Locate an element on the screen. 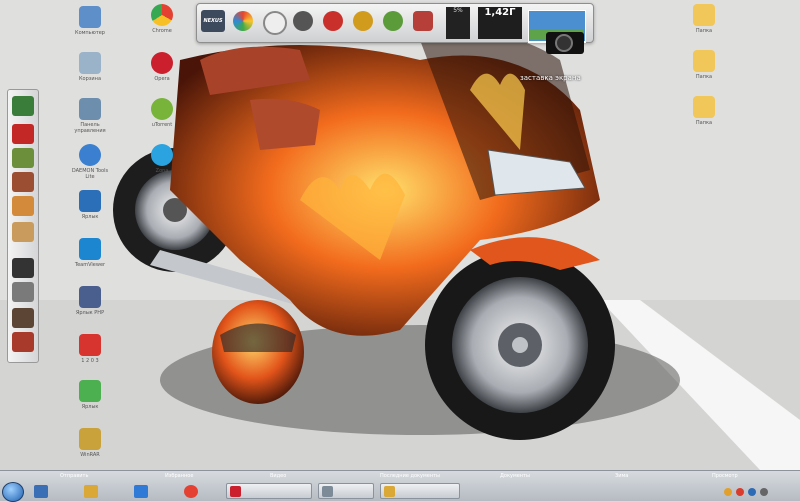 This screenshot has width=800, height=502. character-icon is located at coordinates (23, 232).